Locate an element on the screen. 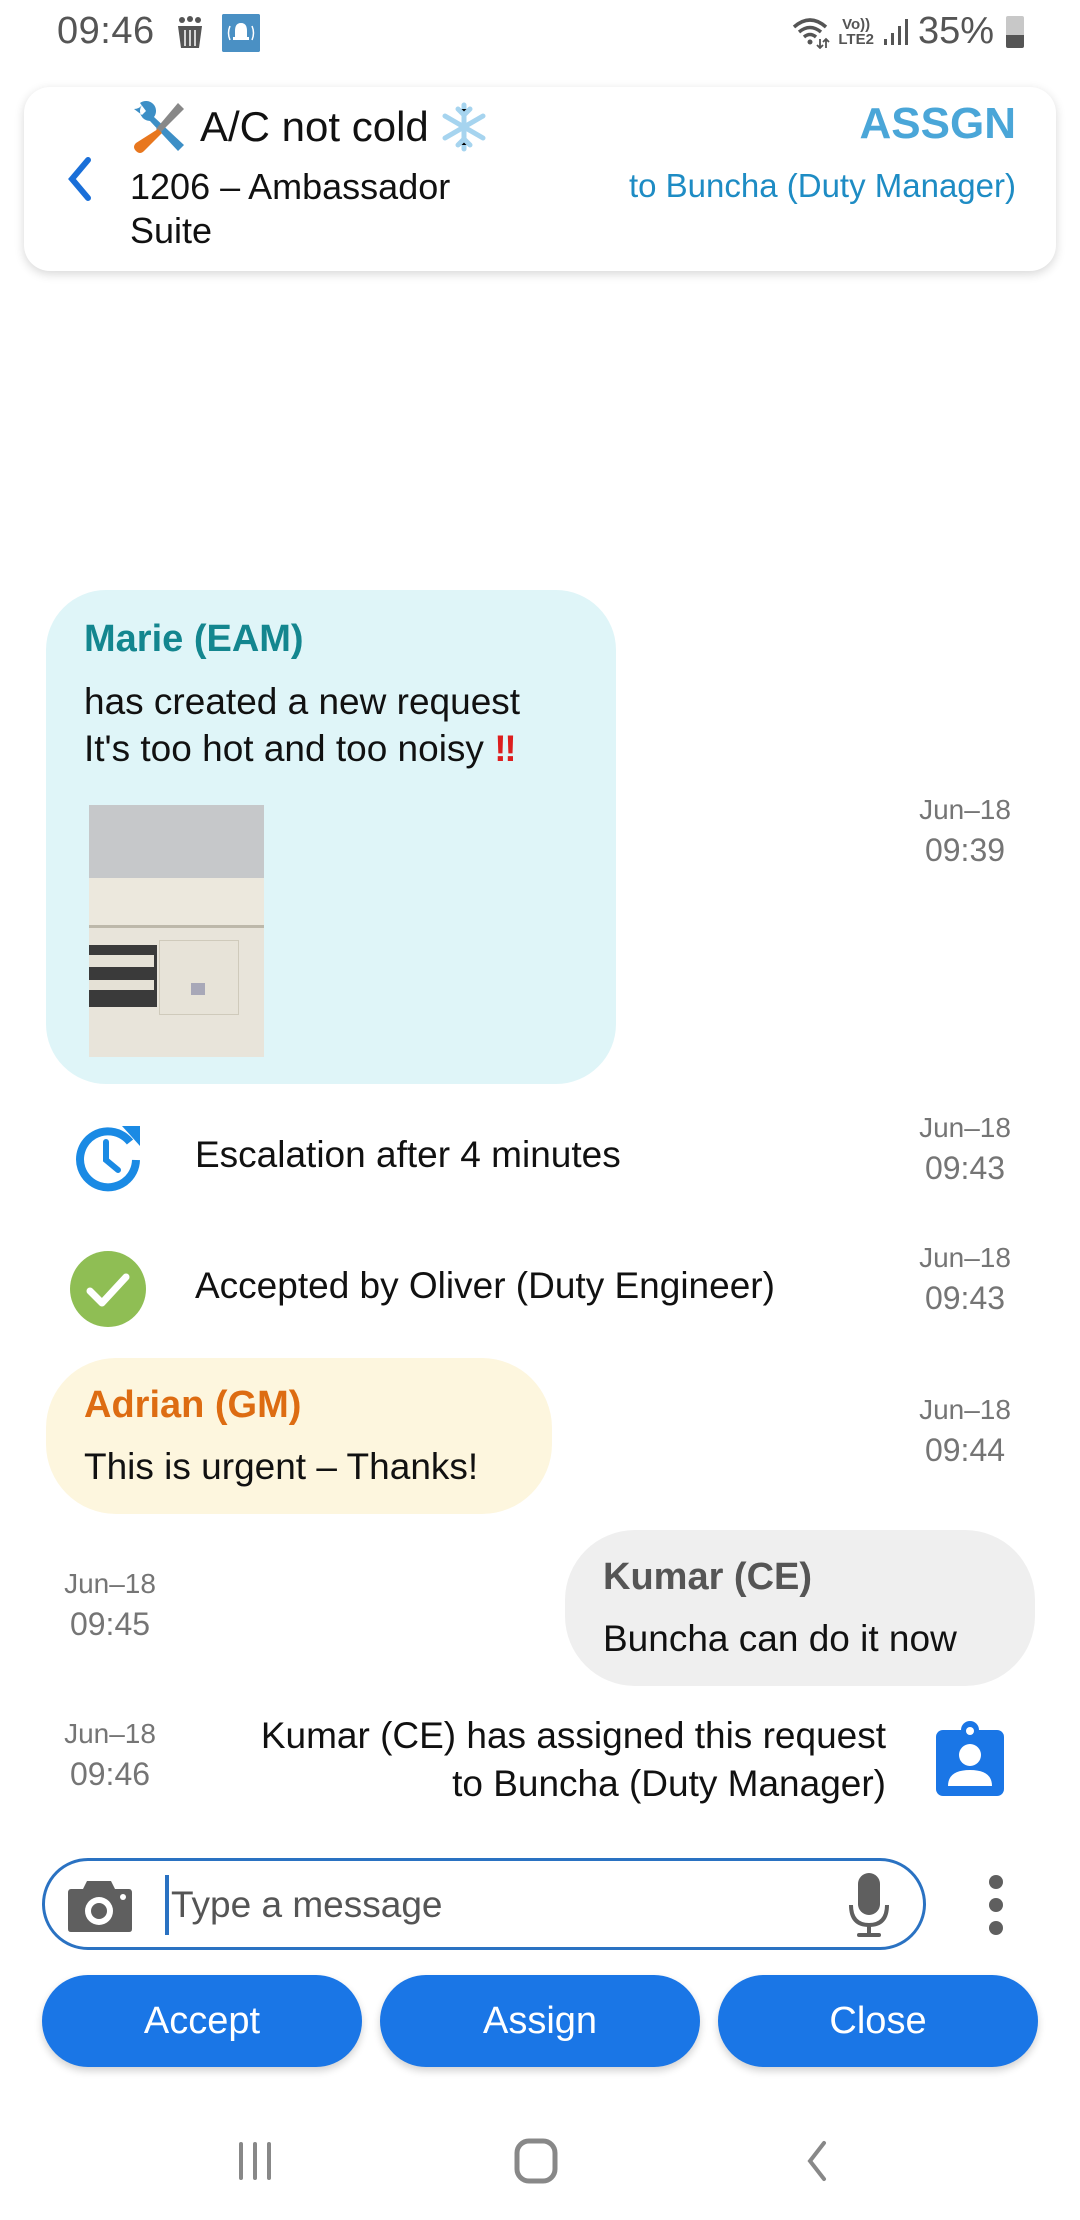 The height and width of the screenshot is (2220, 1080). home-button is located at coordinates (536, 2161).